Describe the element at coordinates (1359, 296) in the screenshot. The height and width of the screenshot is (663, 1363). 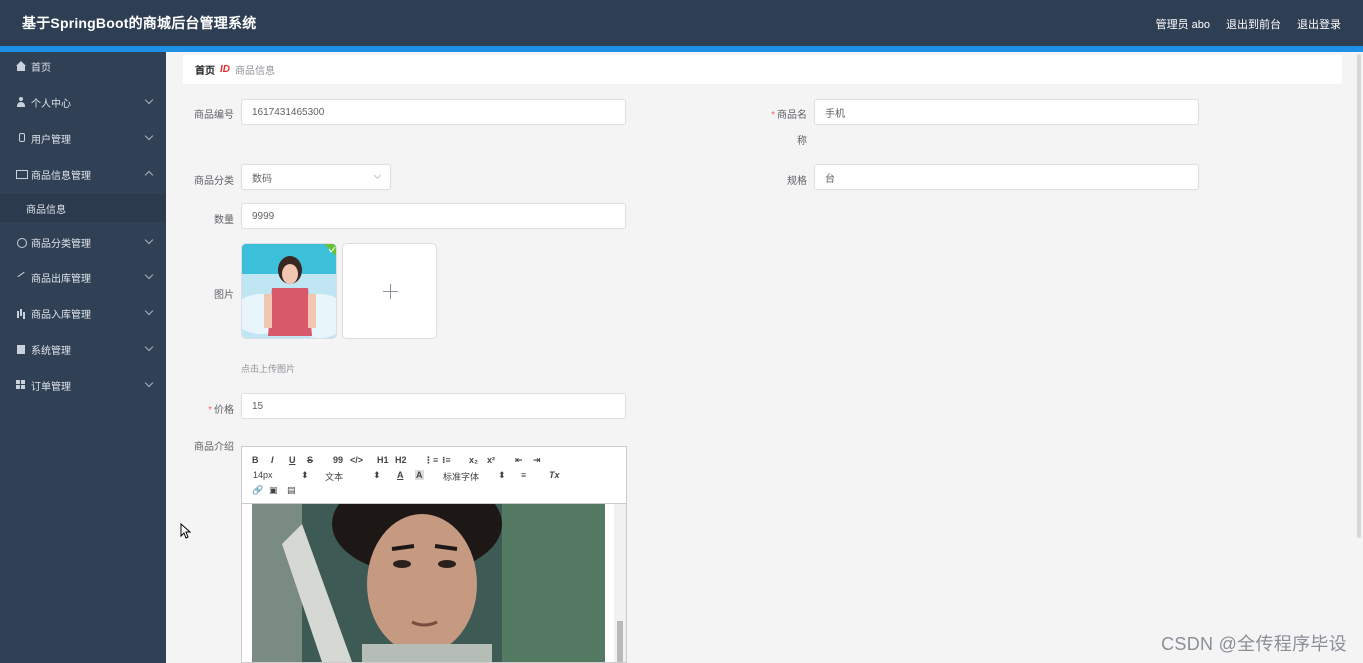
I see `page-scrollbar-thumb` at that location.